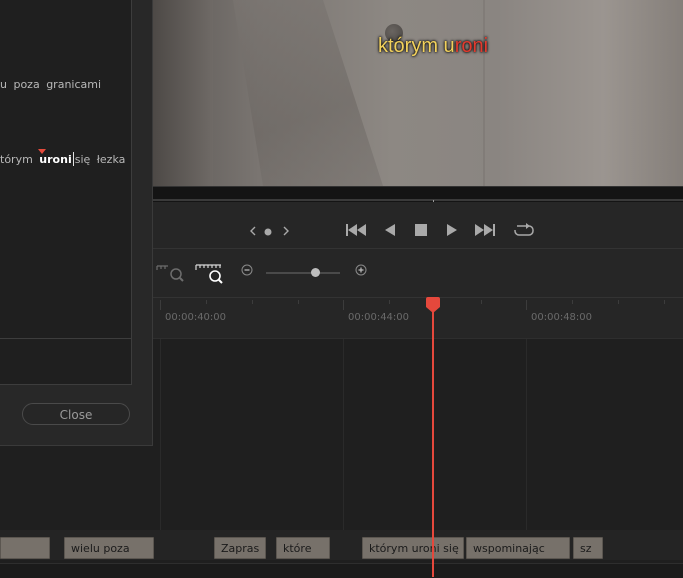 The height and width of the screenshot is (578, 683). What do you see at coordinates (73, 159) in the screenshot?
I see `text-cursor` at bounding box center [73, 159].